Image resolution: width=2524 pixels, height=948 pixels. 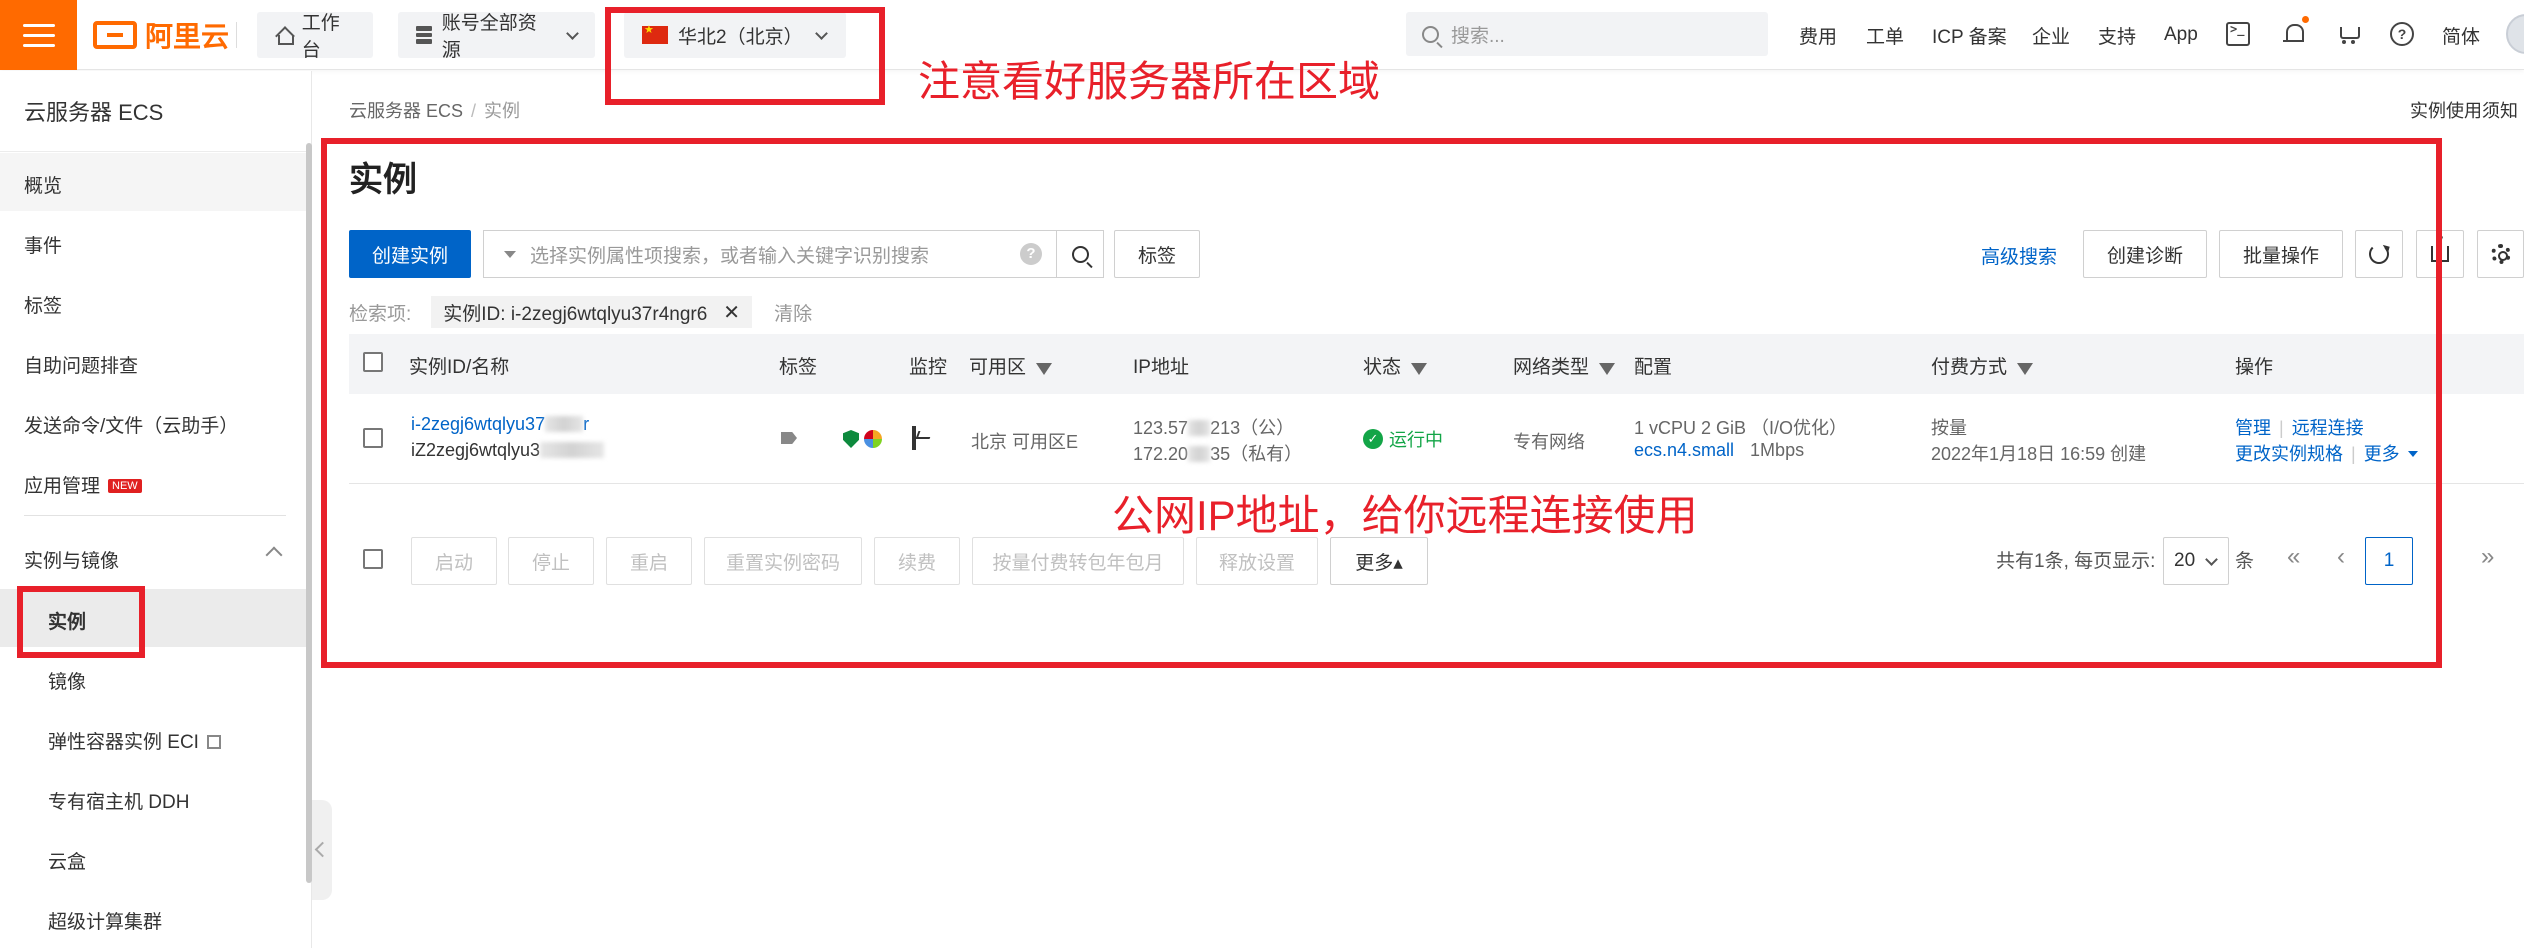 I want to click on nav-support: 支持, so click(x=2117, y=35).